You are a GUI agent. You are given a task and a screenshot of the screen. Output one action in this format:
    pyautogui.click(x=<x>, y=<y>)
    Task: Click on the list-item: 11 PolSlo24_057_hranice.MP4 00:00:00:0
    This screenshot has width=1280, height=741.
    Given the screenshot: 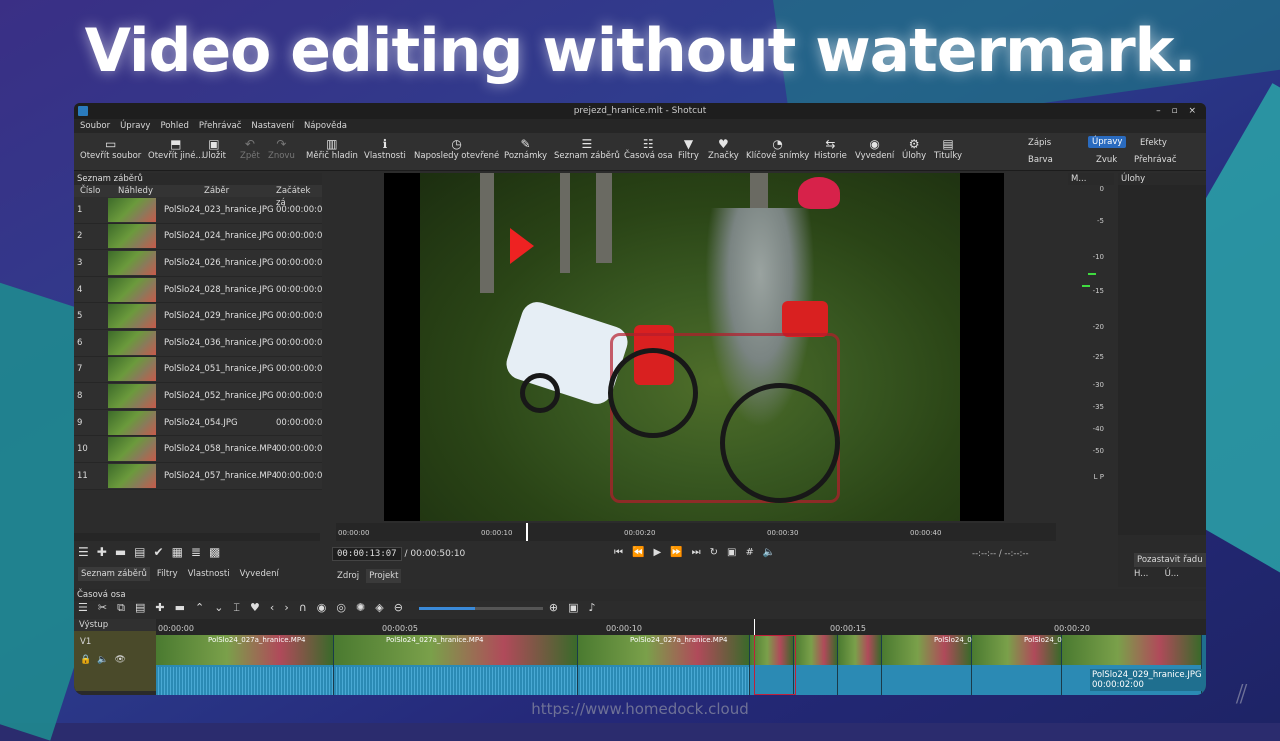 What is the action you would take?
    pyautogui.click(x=198, y=476)
    